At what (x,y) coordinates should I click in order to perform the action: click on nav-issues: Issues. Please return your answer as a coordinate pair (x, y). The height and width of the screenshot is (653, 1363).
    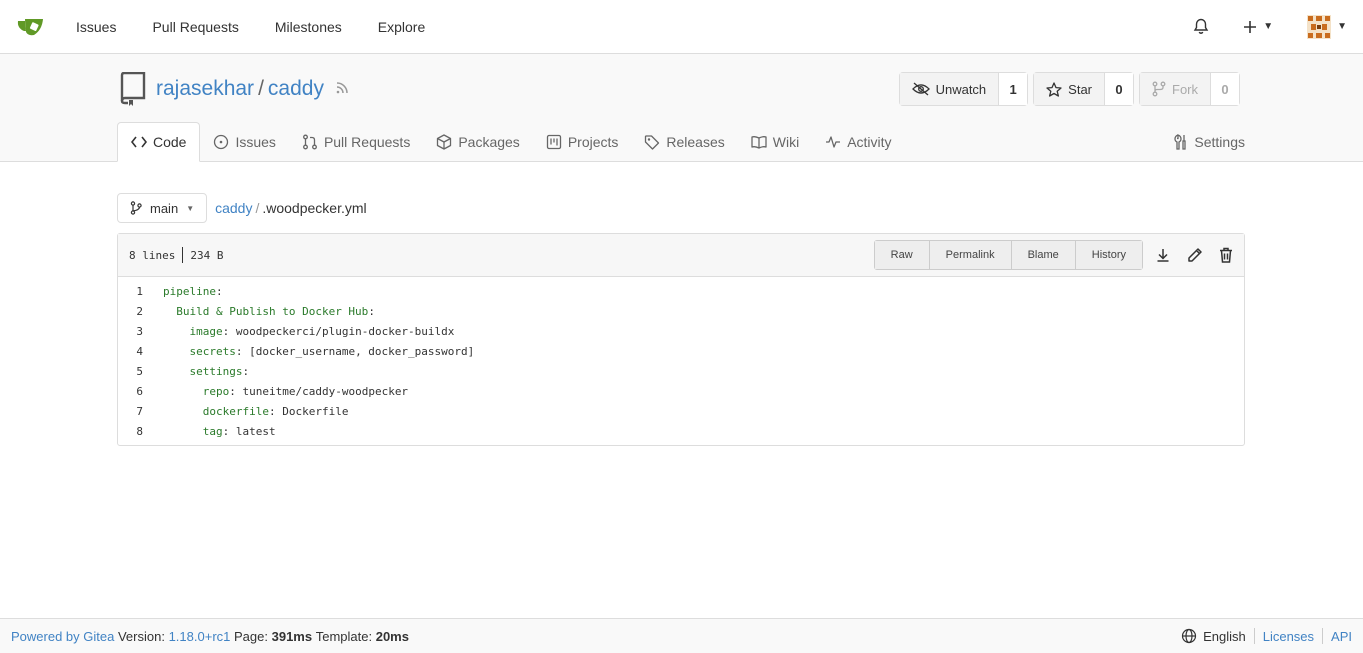
    Looking at the image, I should click on (96, 27).